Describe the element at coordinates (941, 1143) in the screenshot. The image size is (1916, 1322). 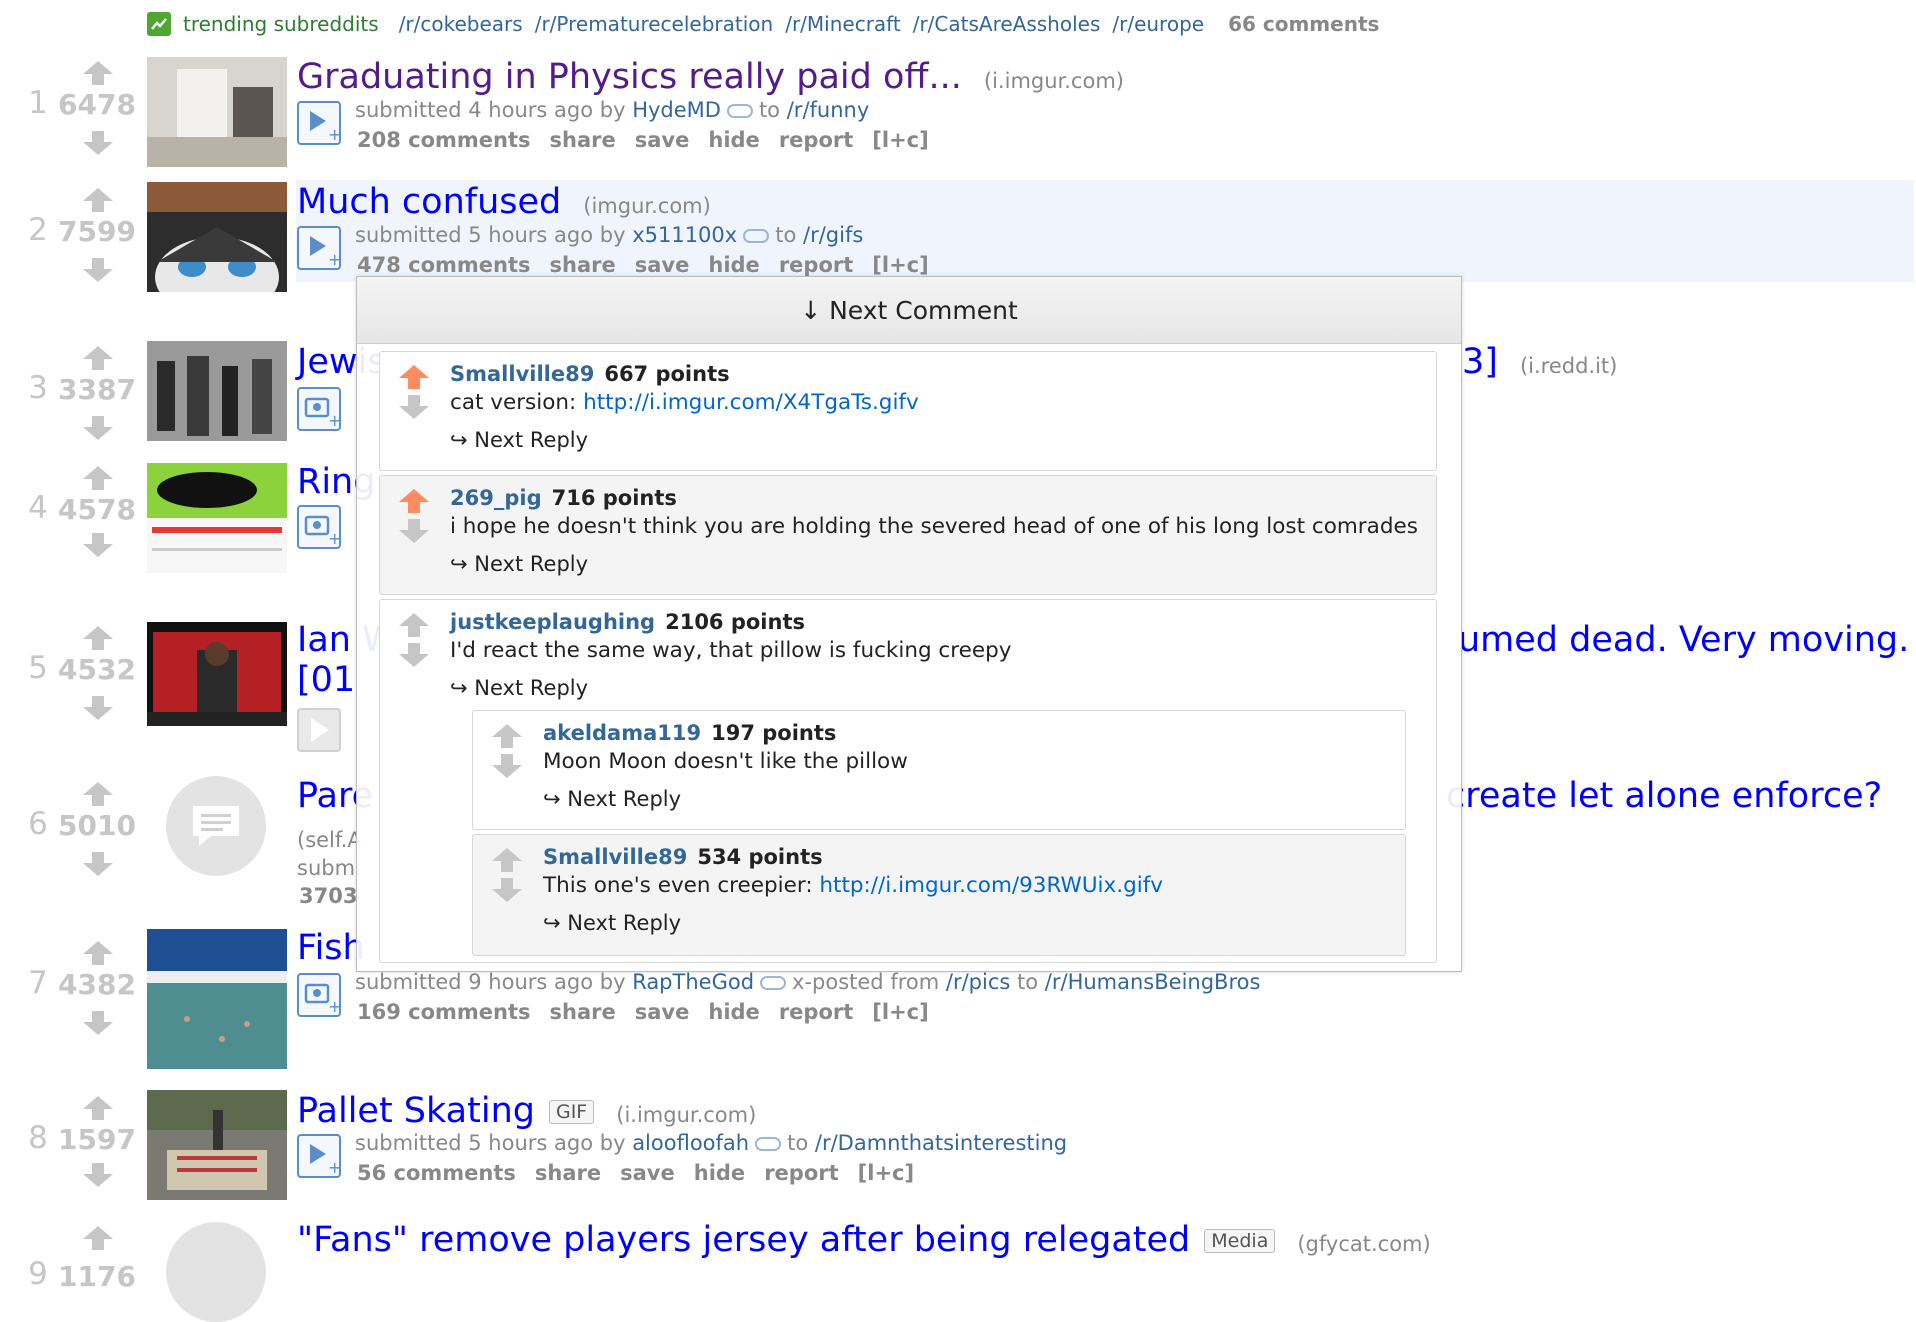
I see `post-subreddit: /r/Damnthatsinteresting` at that location.